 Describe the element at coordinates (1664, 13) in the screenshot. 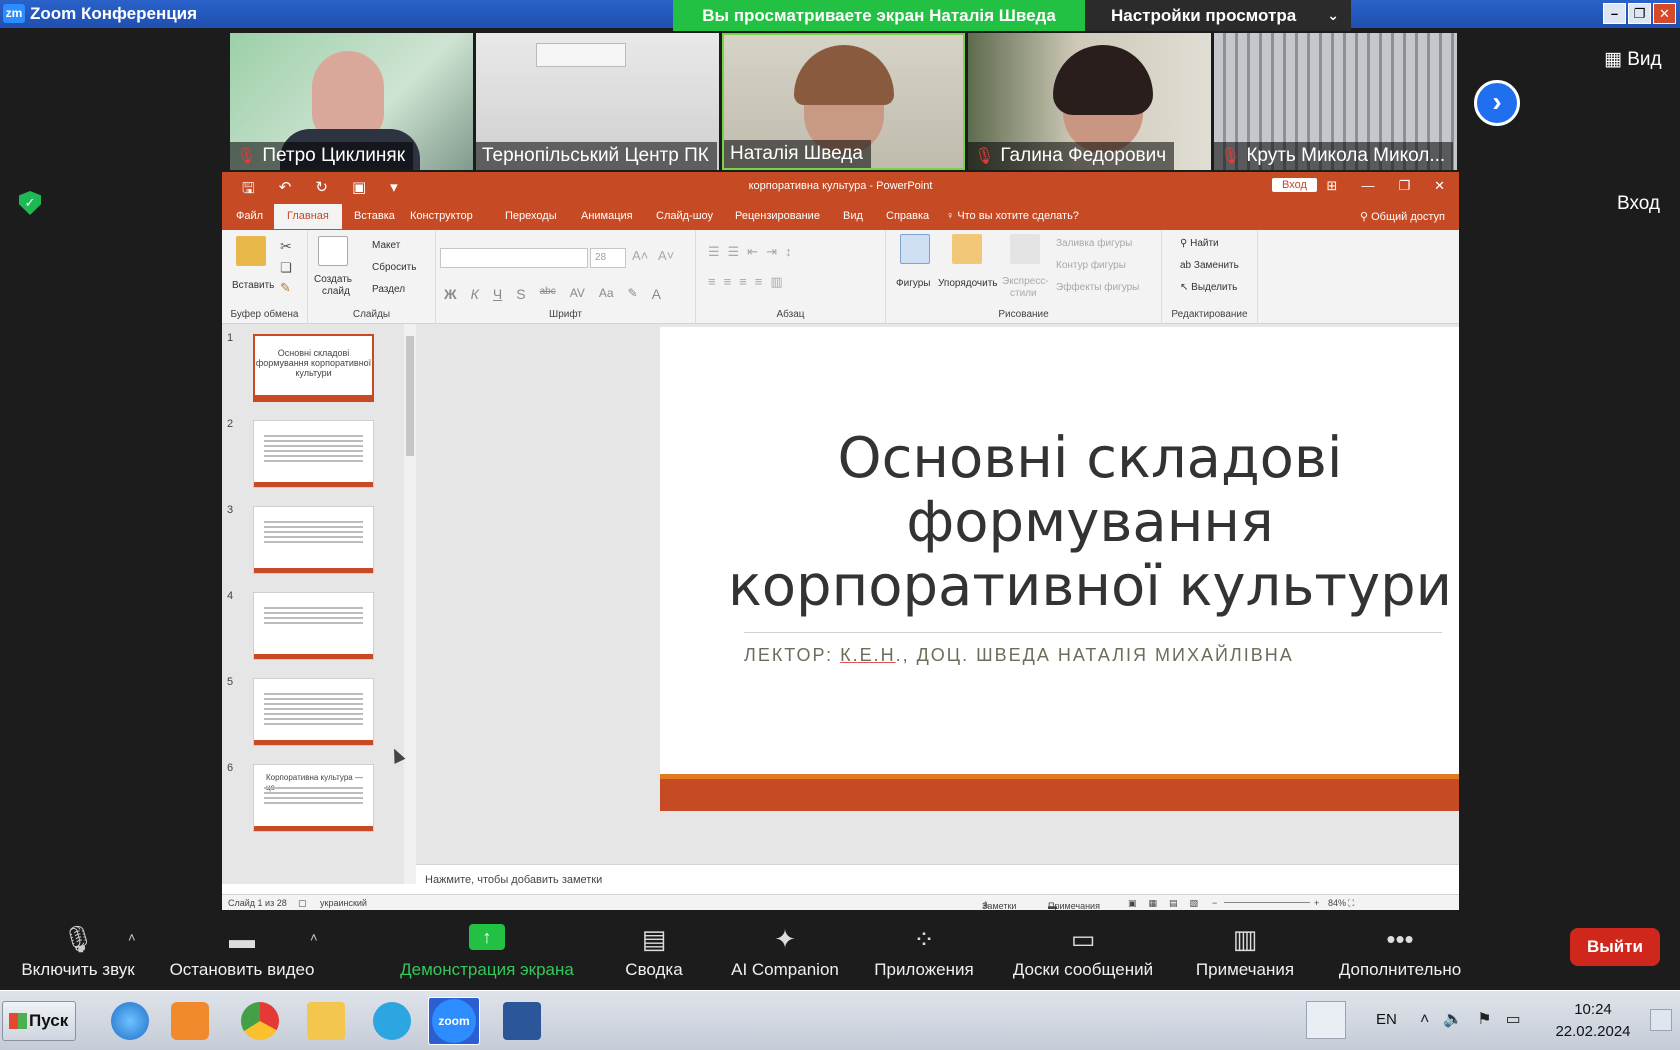

I see `close-button: ✕` at that location.